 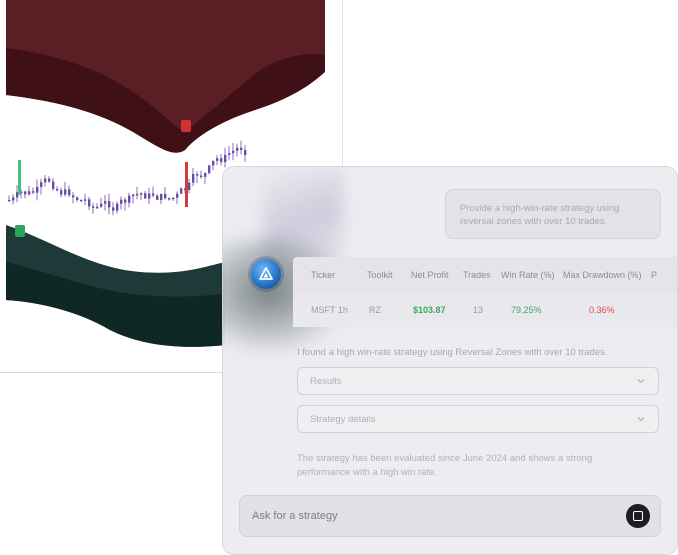 What do you see at coordinates (186, 126) in the screenshot?
I see `sell-signal-marker` at bounding box center [186, 126].